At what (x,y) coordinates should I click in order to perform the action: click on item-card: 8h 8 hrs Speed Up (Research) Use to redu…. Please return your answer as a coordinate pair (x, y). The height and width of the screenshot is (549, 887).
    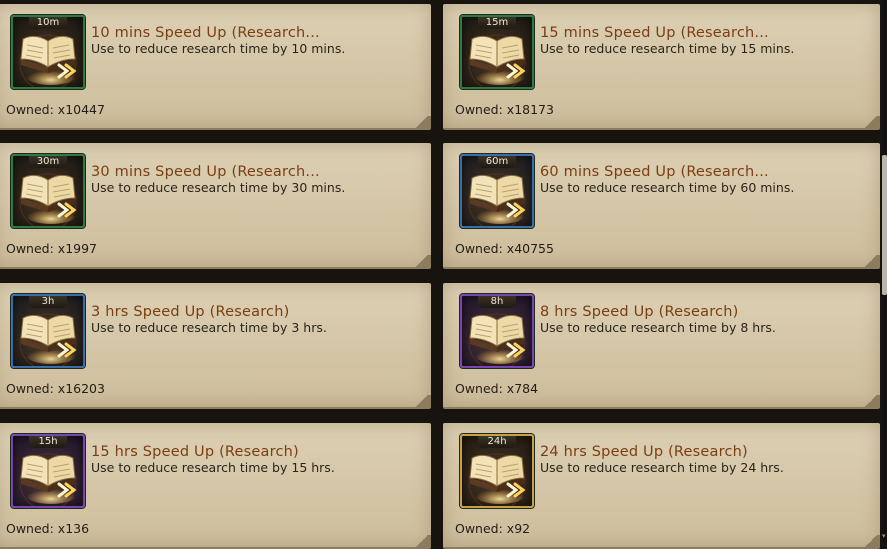
    Looking at the image, I should click on (661, 346).